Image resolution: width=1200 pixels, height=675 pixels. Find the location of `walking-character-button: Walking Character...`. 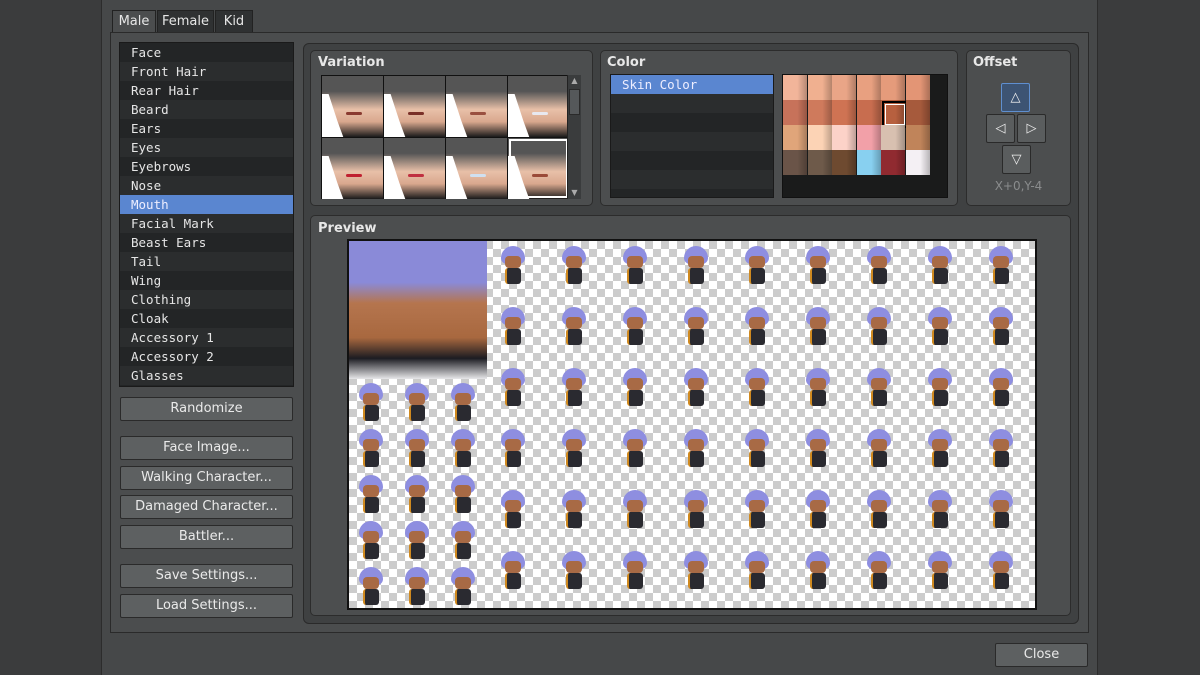

walking-character-button: Walking Character... is located at coordinates (206, 478).